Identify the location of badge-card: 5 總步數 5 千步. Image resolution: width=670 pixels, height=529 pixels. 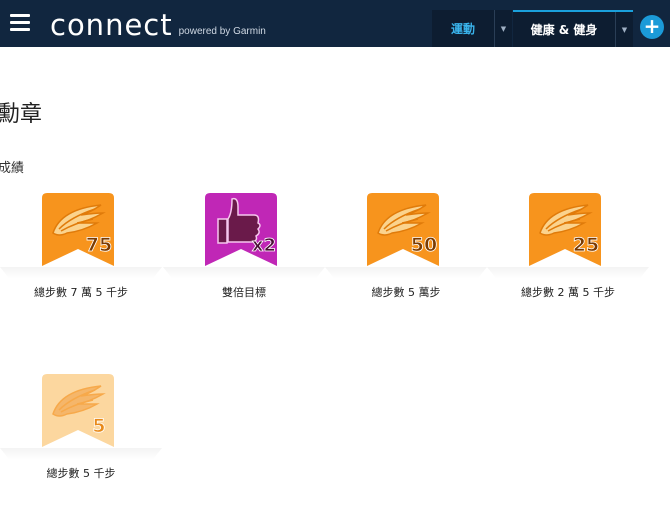
(81, 434).